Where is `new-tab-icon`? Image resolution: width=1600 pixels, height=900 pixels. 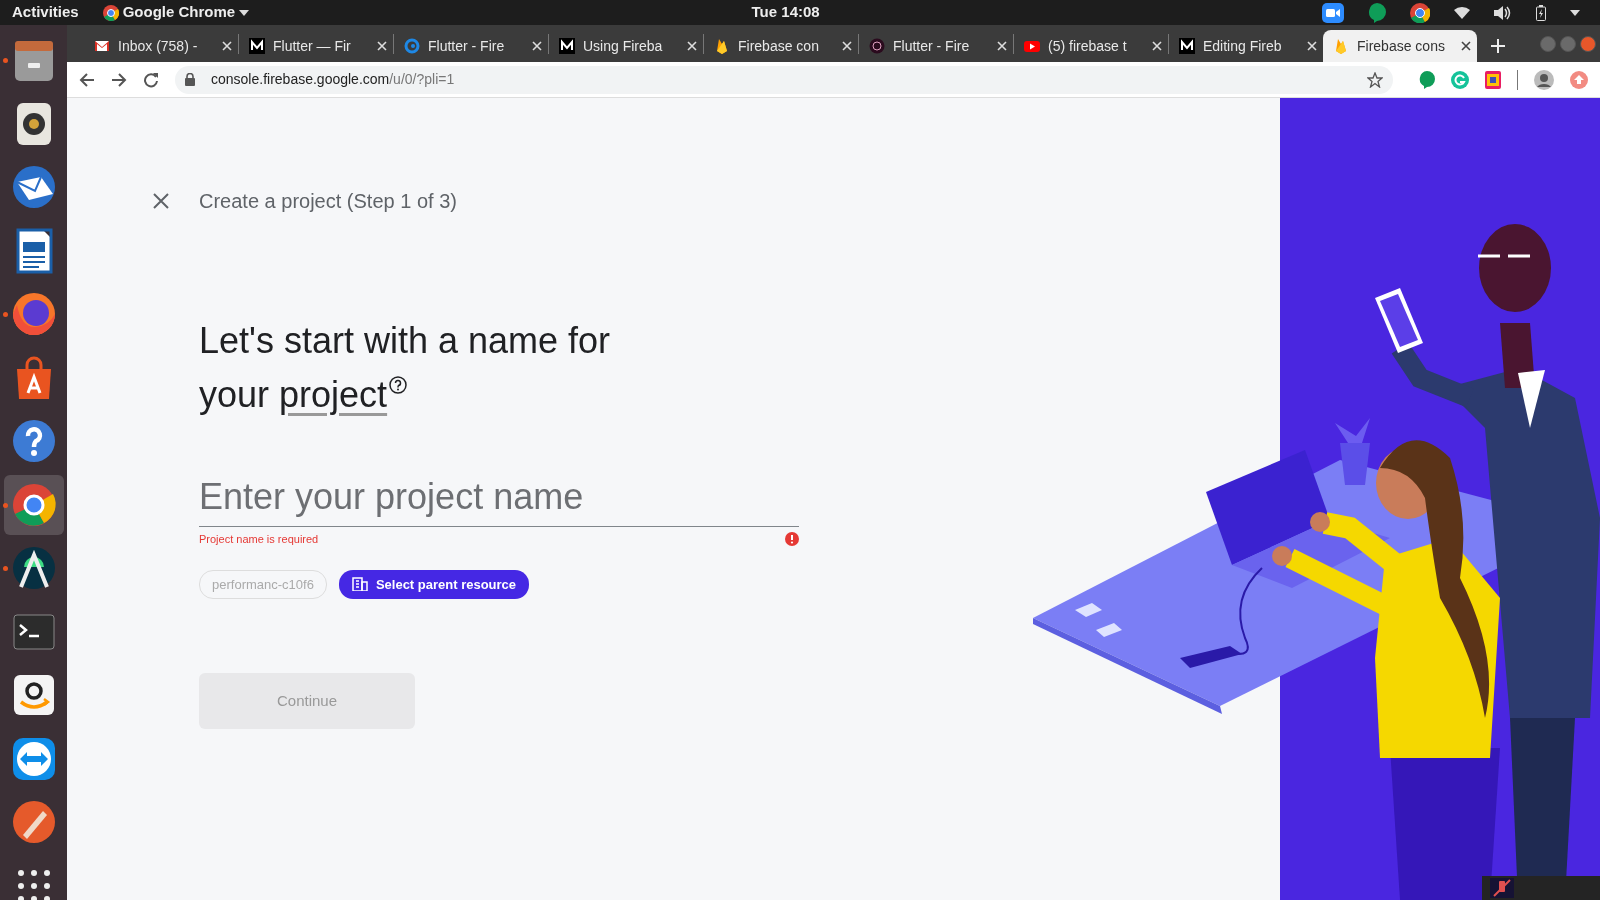 new-tab-icon is located at coordinates (1498, 46).